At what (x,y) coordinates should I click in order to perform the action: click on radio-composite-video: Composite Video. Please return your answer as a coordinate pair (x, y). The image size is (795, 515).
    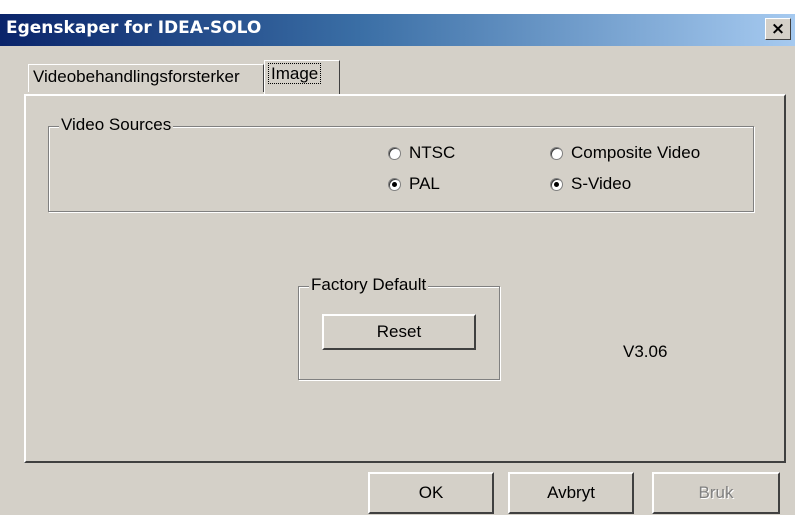
    Looking at the image, I should click on (625, 153).